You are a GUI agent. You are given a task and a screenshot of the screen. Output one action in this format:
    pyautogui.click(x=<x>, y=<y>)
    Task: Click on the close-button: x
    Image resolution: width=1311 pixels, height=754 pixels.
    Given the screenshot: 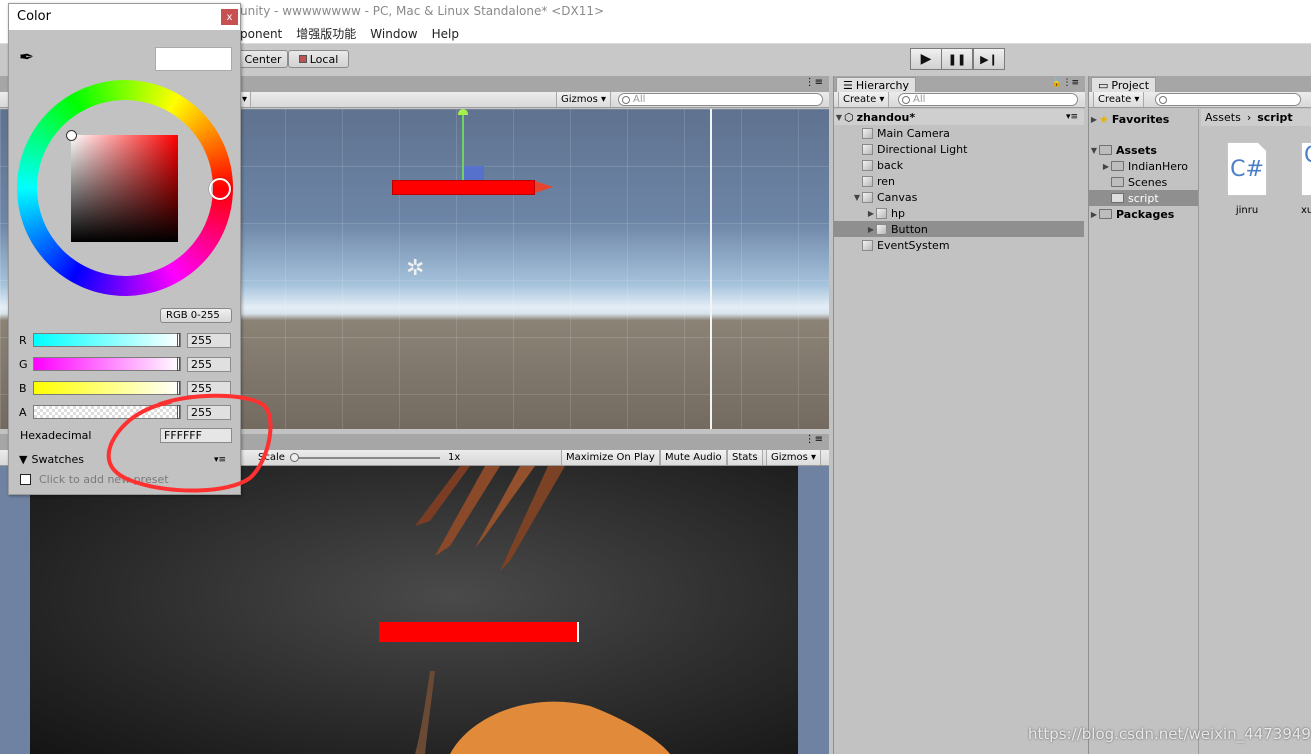 What is the action you would take?
    pyautogui.click(x=229, y=17)
    